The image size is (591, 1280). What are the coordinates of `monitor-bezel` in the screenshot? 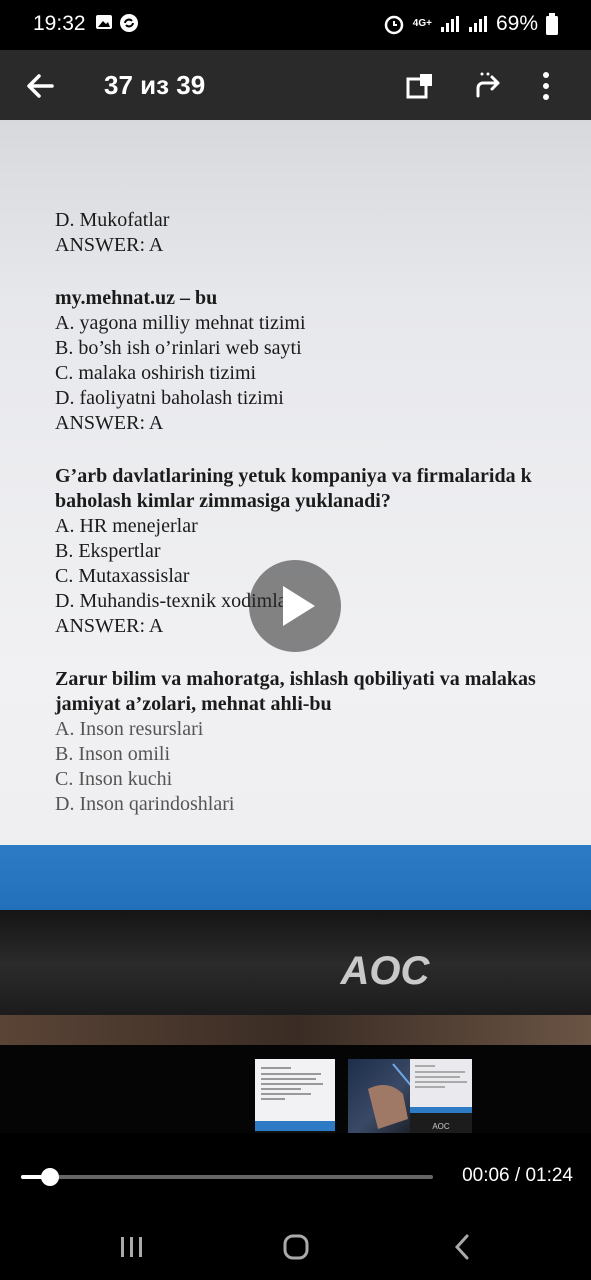 It's located at (295, 965).